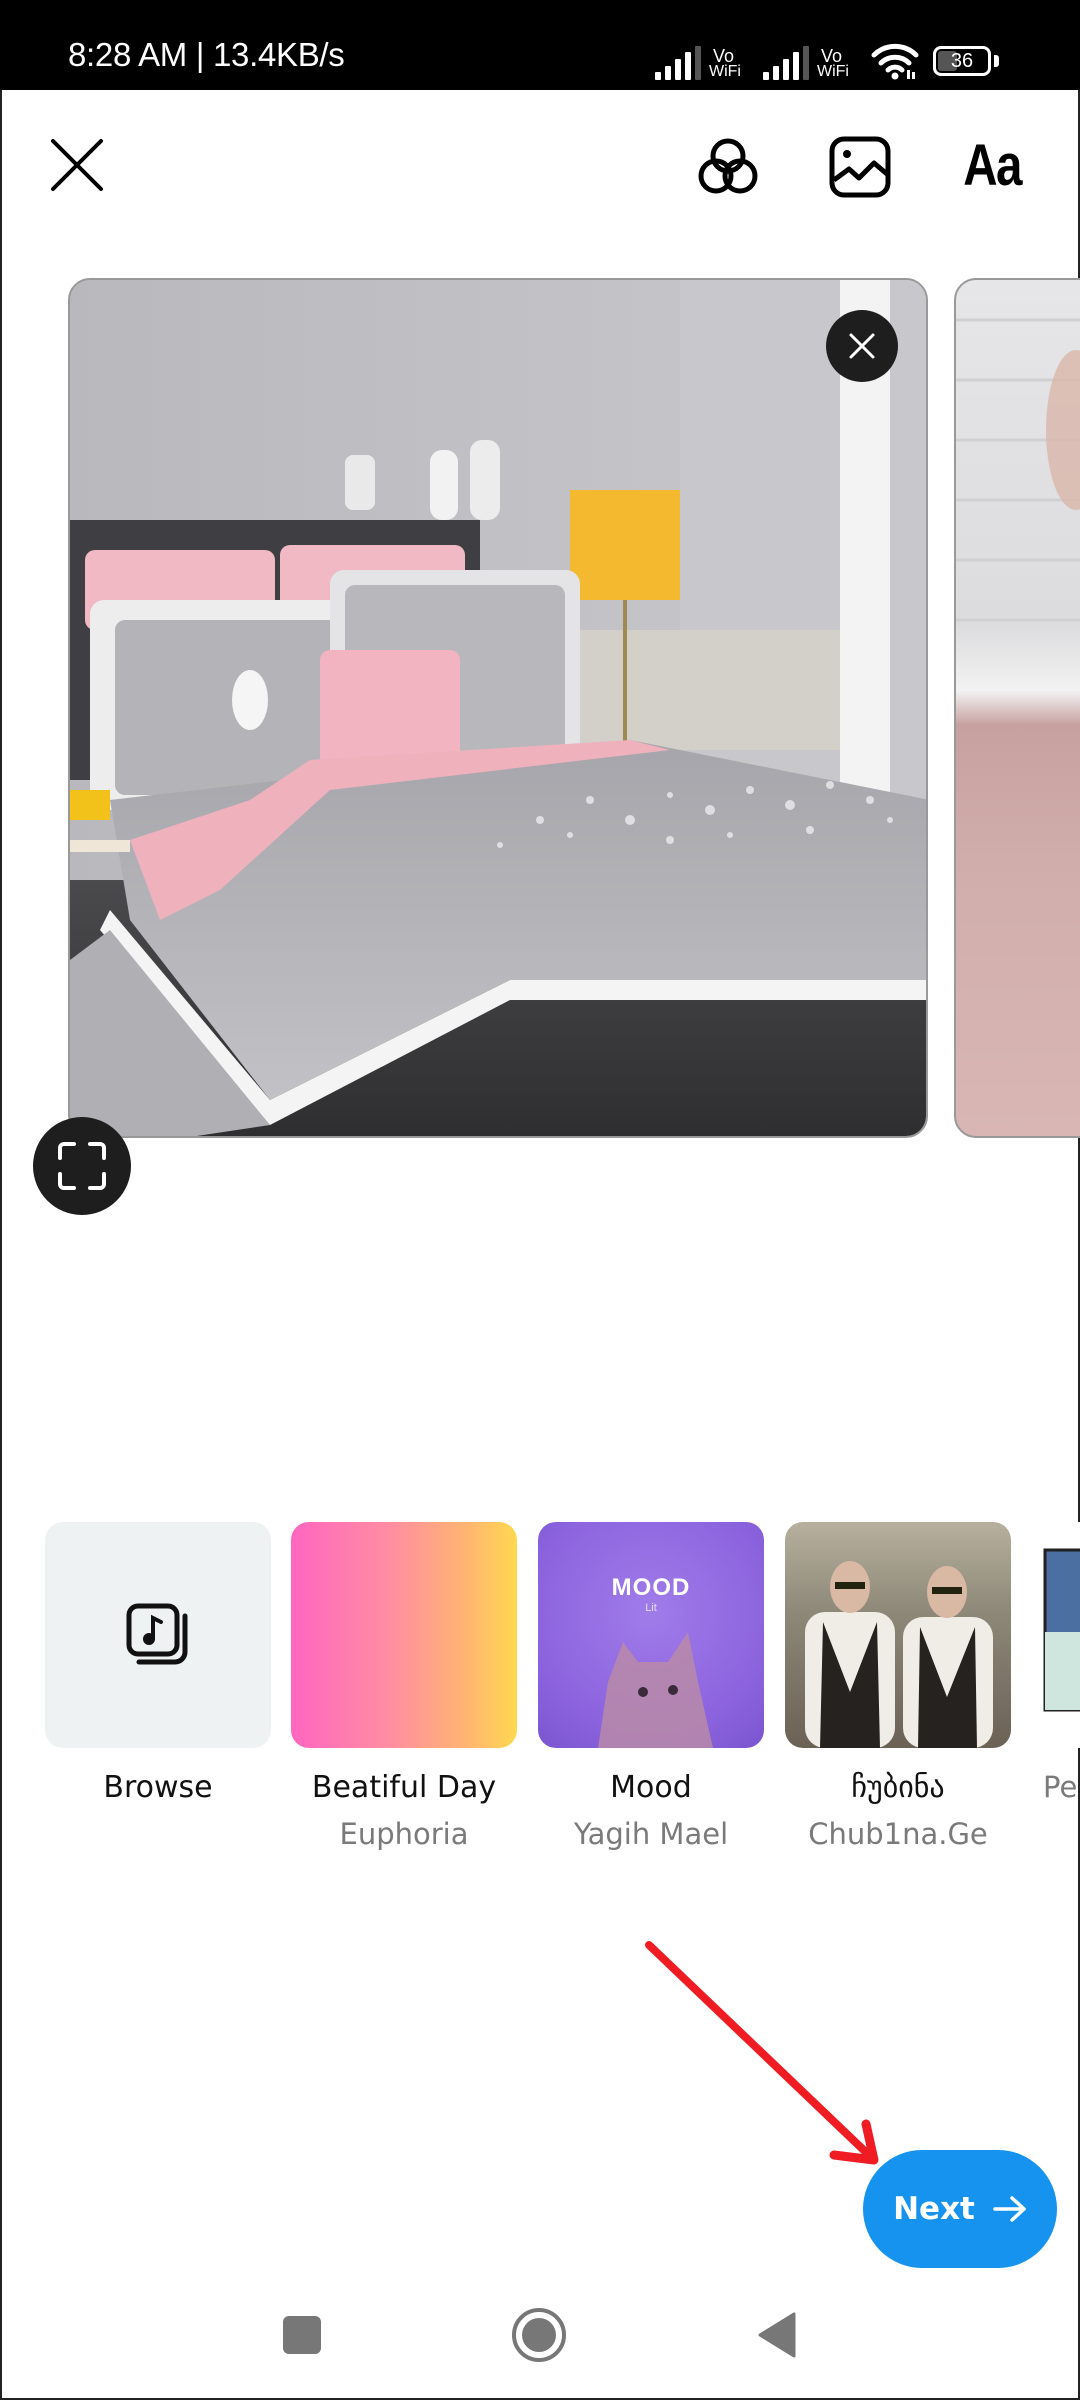 The image size is (1080, 2400). I want to click on music-title: Beatiful Day, so click(404, 1787).